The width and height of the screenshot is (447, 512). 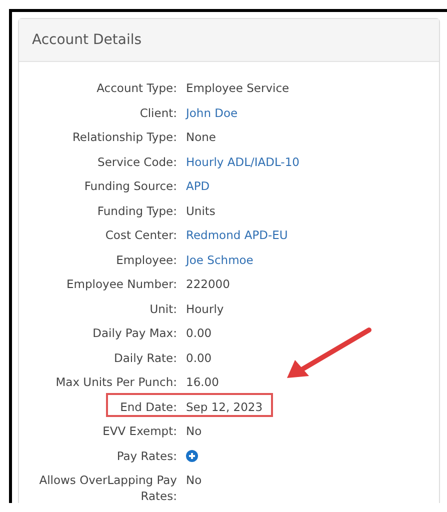 What do you see at coordinates (208, 284) in the screenshot?
I see `field-value: 222000` at bounding box center [208, 284].